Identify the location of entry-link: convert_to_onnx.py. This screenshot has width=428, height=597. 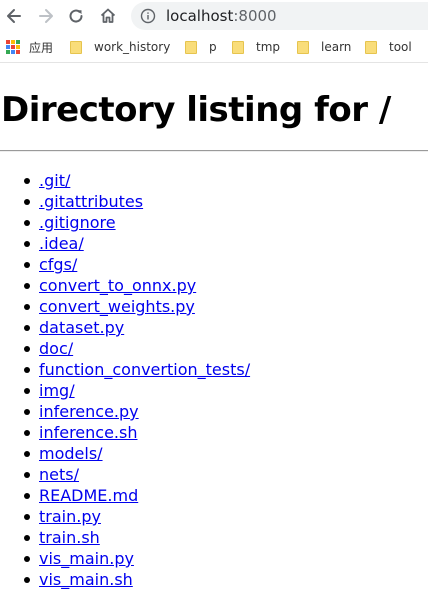
(117, 285).